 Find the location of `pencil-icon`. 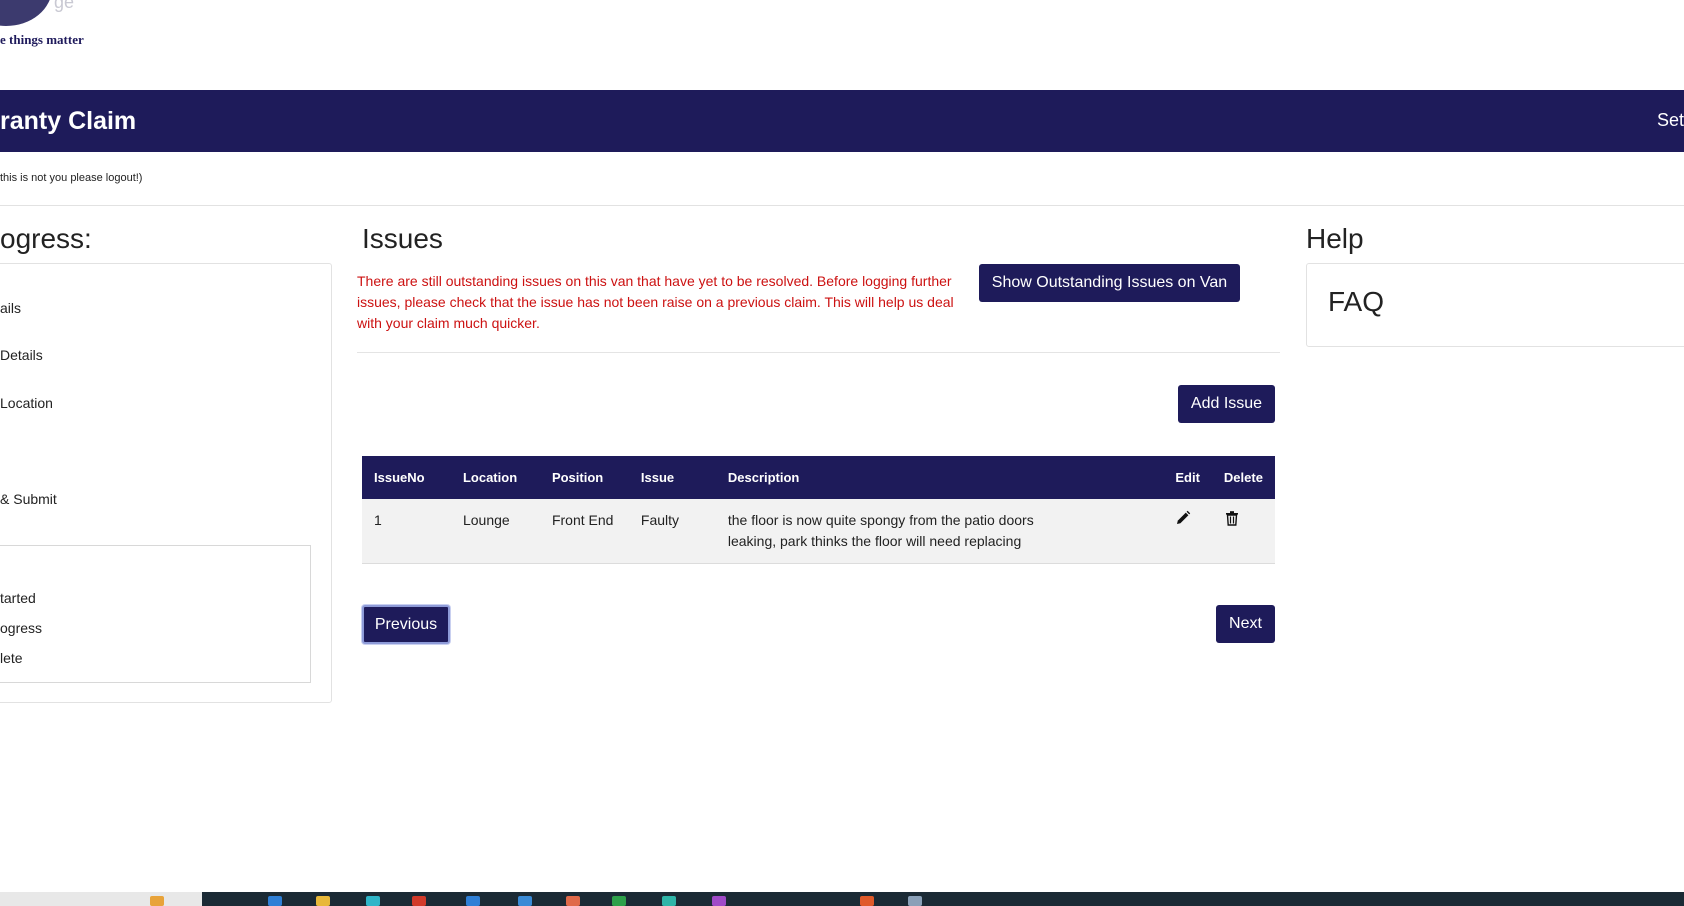

pencil-icon is located at coordinates (1184, 519).